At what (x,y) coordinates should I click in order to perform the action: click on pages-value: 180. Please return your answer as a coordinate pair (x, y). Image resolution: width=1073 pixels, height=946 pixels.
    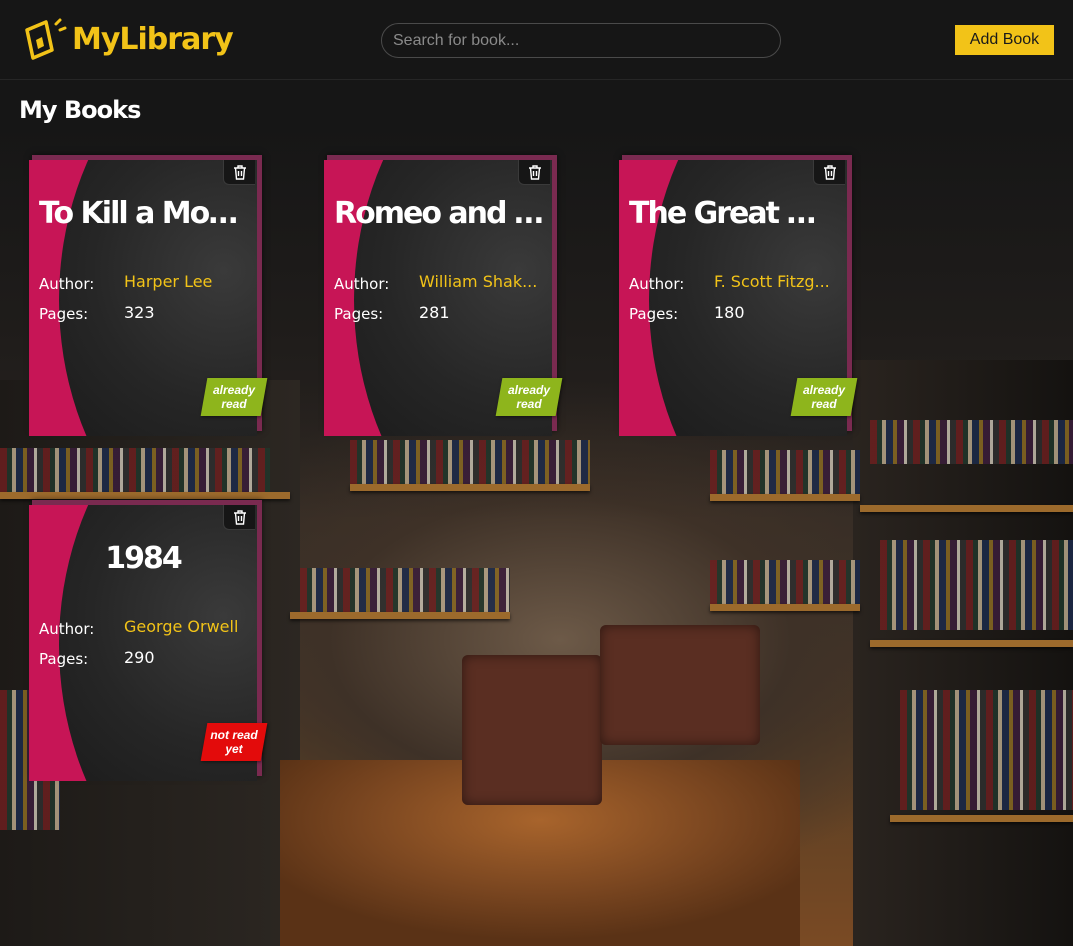
    Looking at the image, I should click on (729, 312).